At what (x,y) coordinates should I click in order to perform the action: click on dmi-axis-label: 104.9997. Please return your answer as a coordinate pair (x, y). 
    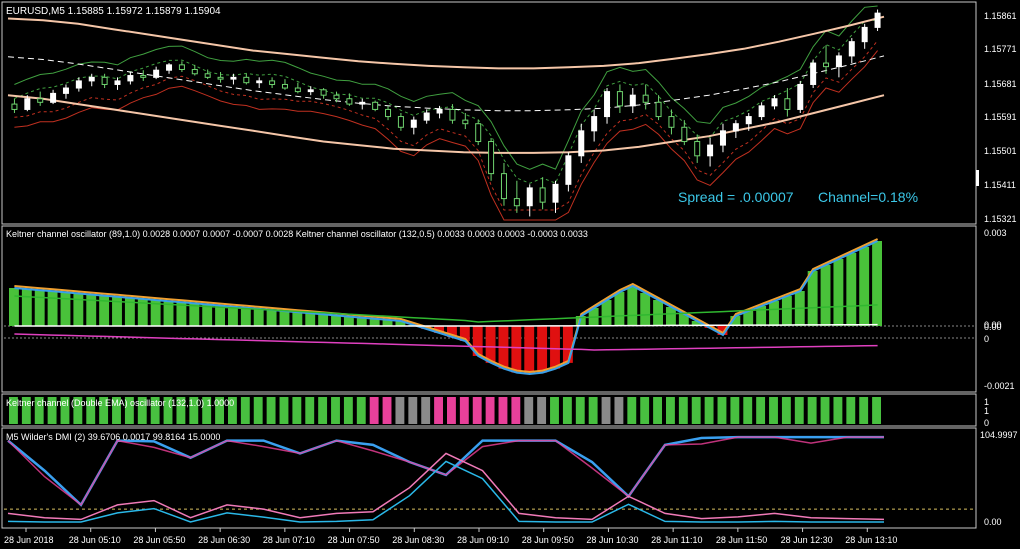
    Looking at the image, I should click on (999, 435).